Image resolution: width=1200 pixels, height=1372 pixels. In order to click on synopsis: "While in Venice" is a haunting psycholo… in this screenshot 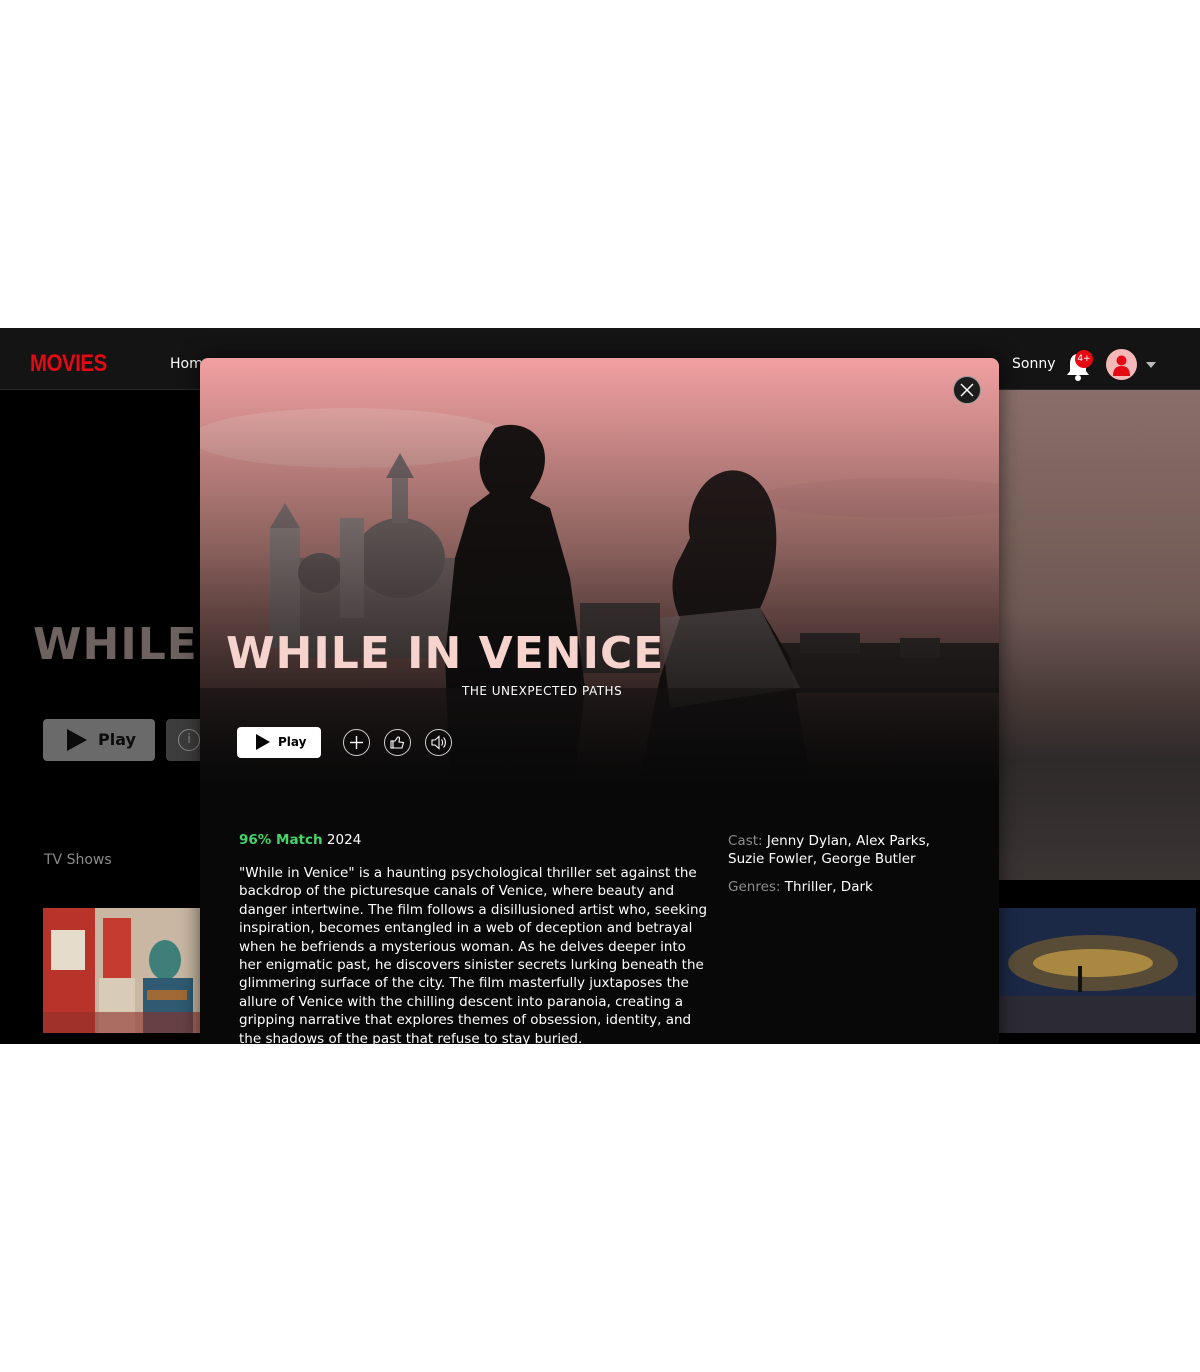, I will do `click(473, 954)`.